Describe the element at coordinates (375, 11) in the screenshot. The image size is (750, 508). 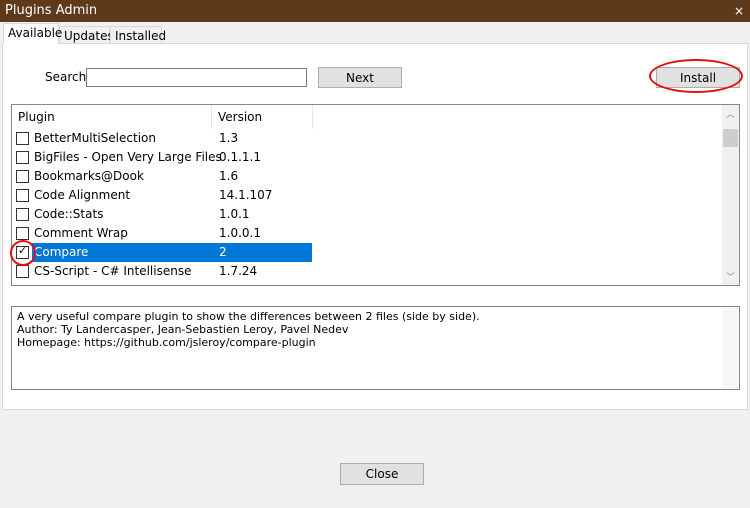
I see `window-title: Plugins Admin` at that location.